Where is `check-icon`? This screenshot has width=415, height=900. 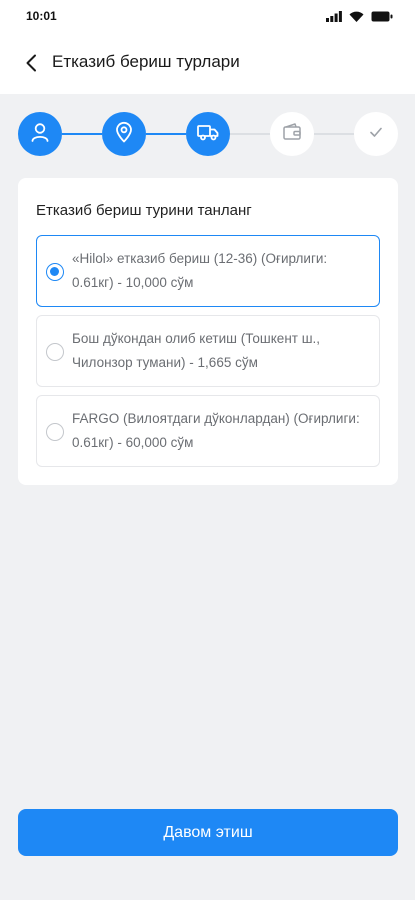 check-icon is located at coordinates (376, 134).